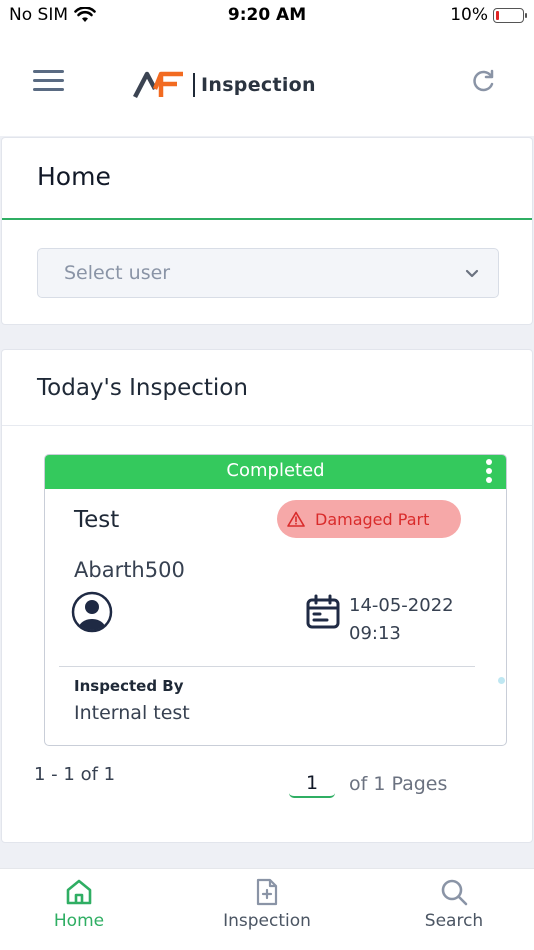 This screenshot has width=534, height=950. What do you see at coordinates (79, 921) in the screenshot?
I see `tab-home-label: Home` at bounding box center [79, 921].